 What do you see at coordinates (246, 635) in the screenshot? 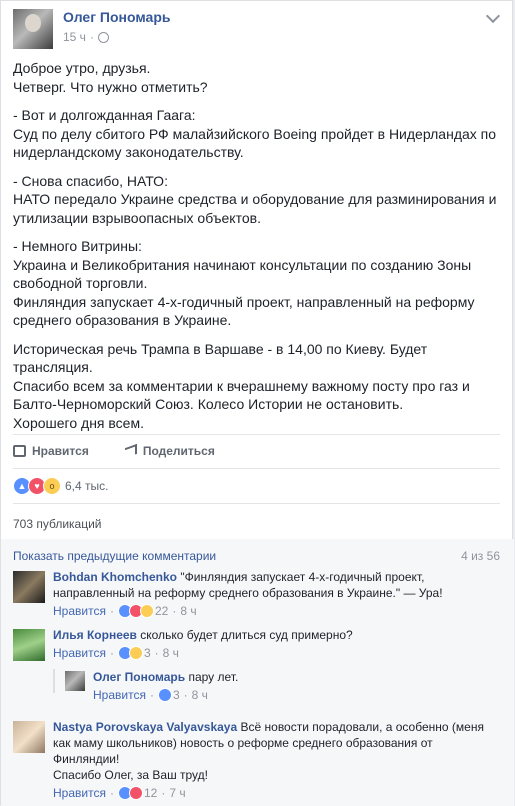
I see `comment-text: сколько будет длиться суд примерно?` at bounding box center [246, 635].